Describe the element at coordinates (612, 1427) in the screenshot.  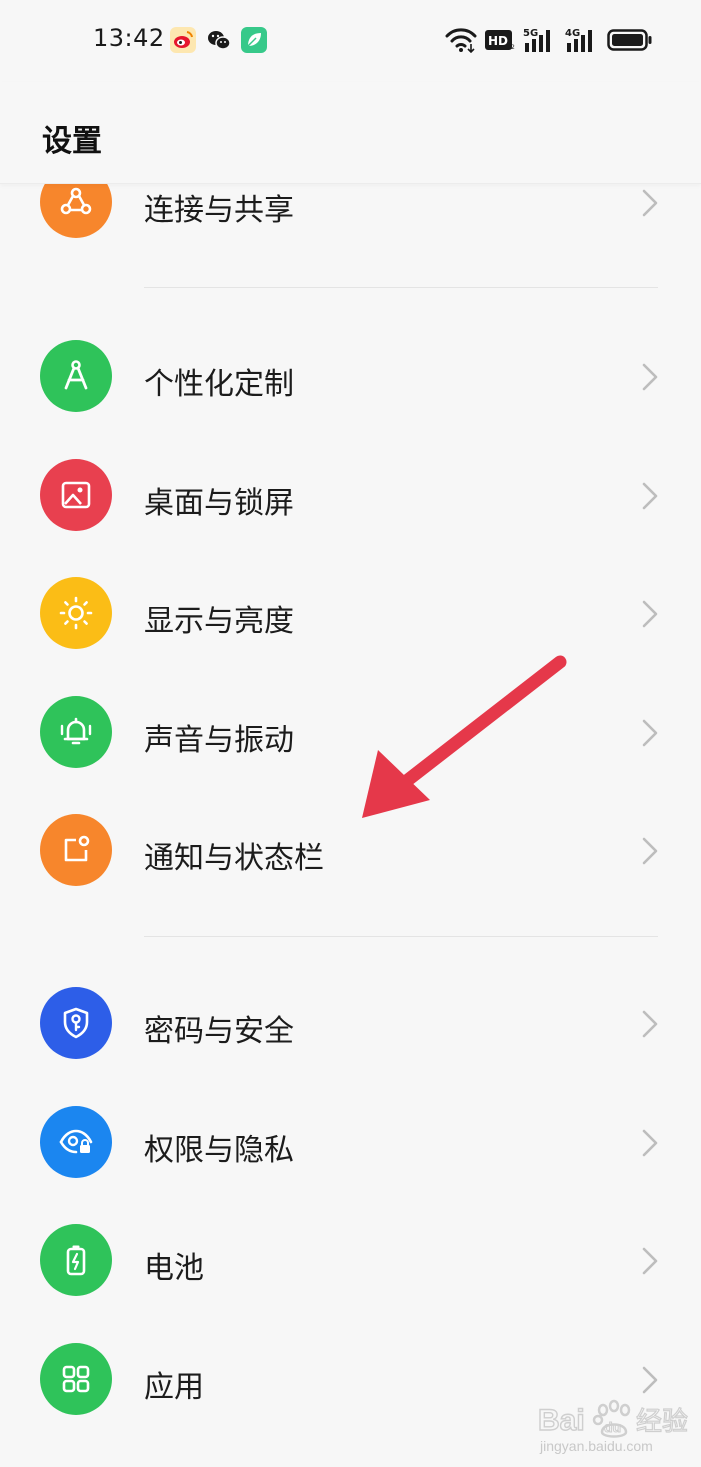
I see `svg-text: du` at that location.